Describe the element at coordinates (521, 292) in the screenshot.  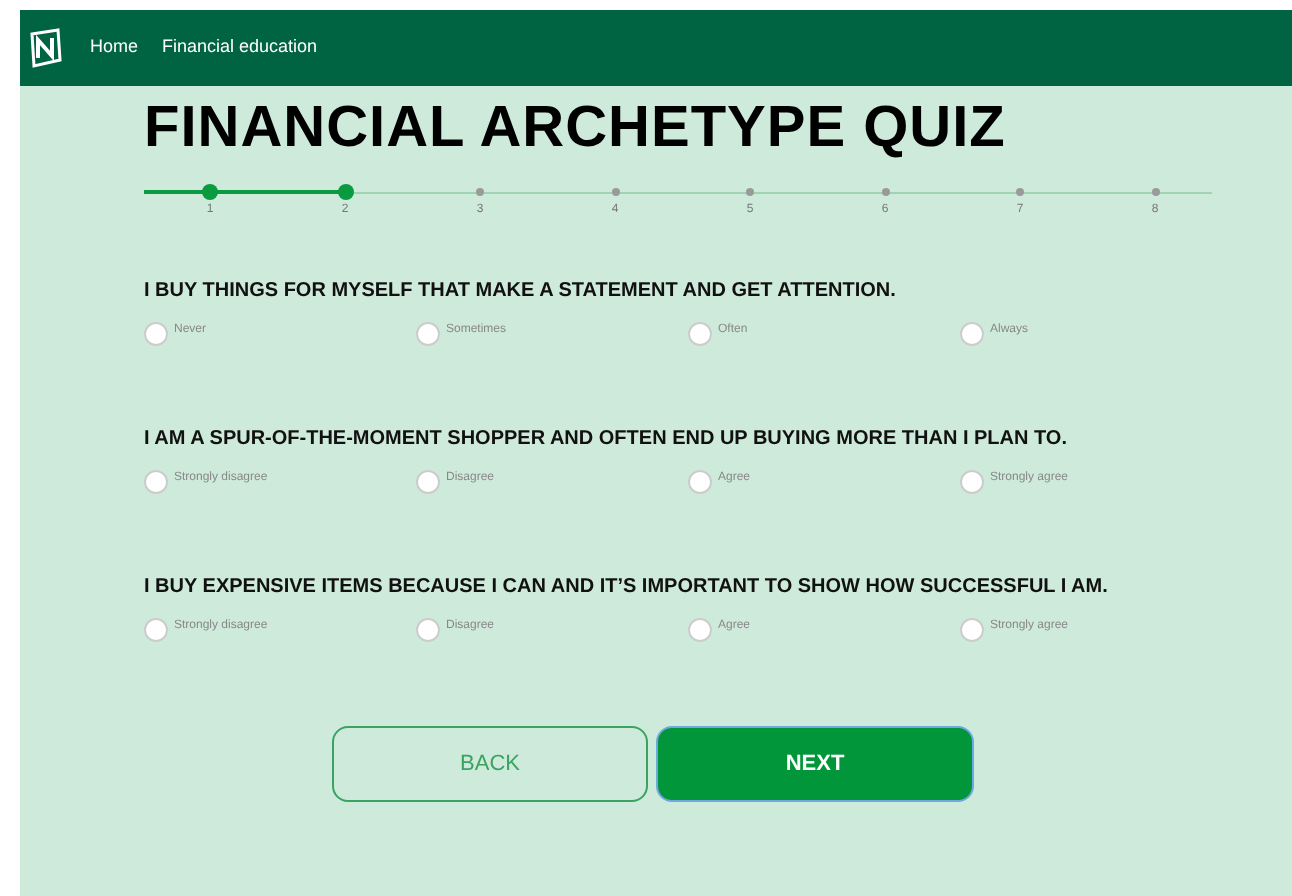
I see `question-text: I BUY THINGS FOR MYSELF THAT MAKE A STATEMENT AND GET ATTENTION.` at that location.